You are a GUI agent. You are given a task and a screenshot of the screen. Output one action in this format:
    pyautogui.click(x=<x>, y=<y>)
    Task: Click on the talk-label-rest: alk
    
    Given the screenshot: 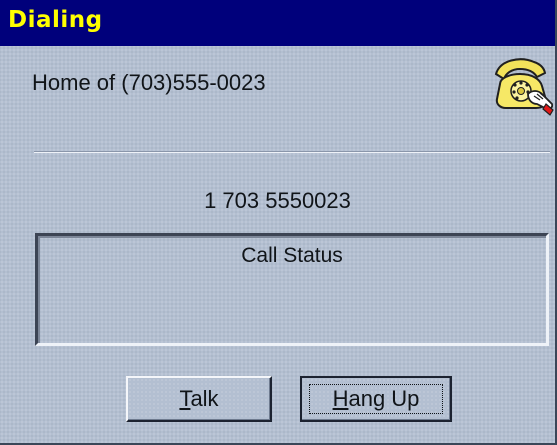 What is the action you would take?
    pyautogui.click(x=204, y=398)
    